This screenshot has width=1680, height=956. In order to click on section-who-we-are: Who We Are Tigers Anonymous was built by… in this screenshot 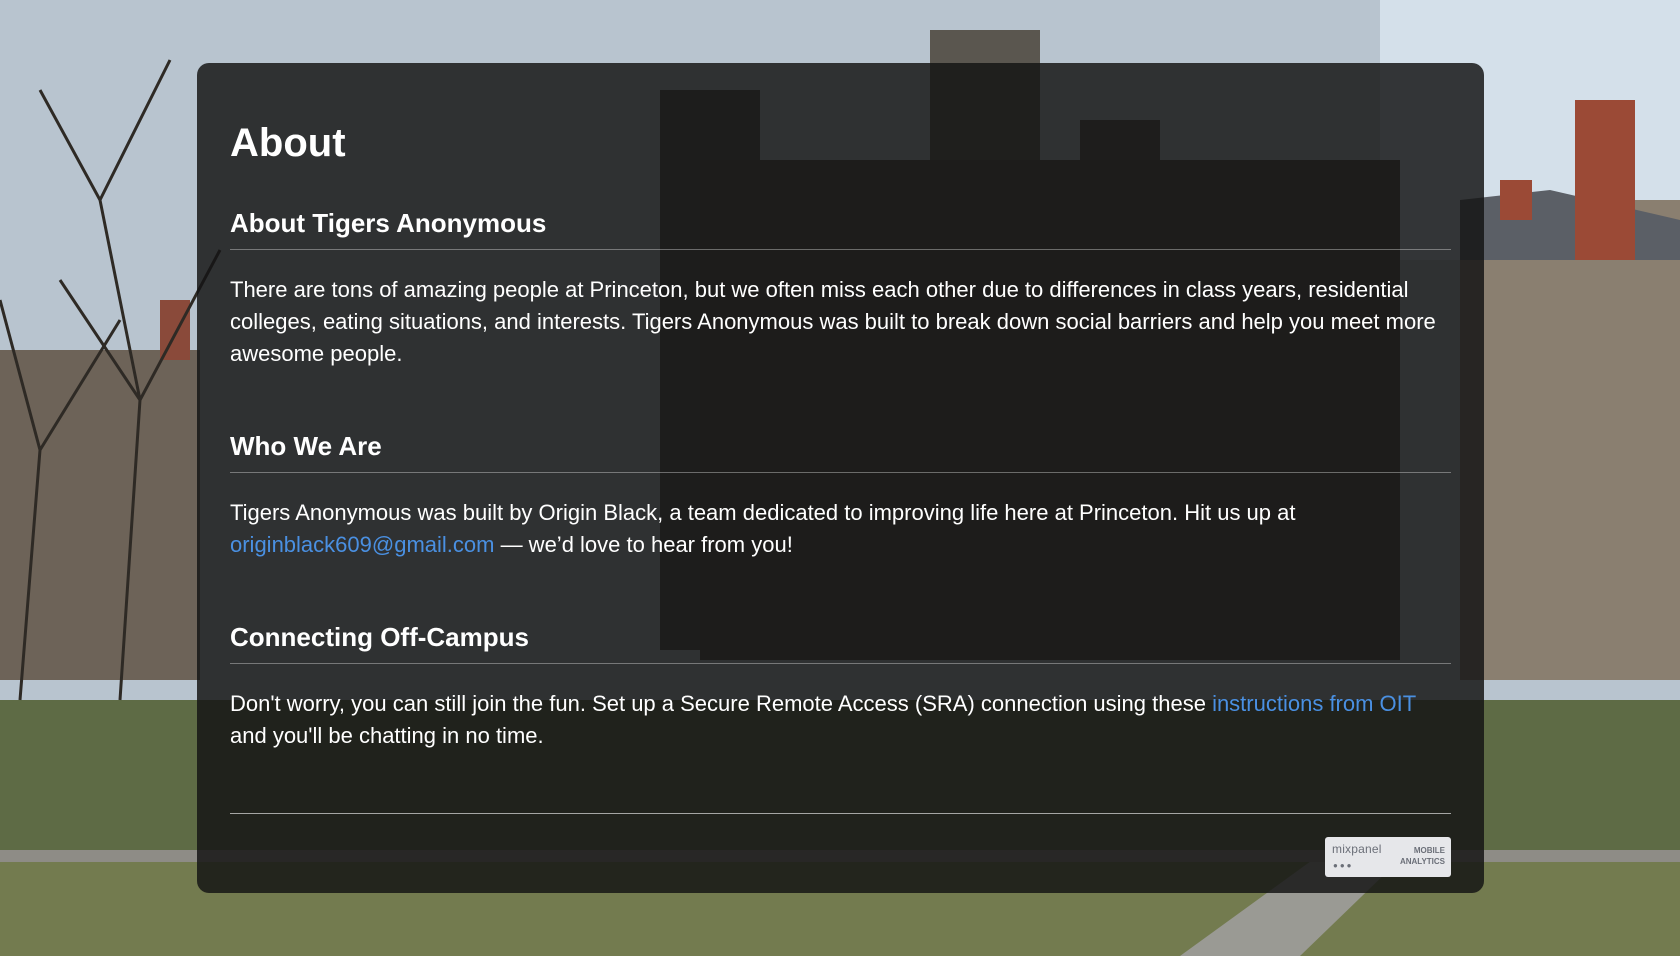, I will do `click(840, 495)`.